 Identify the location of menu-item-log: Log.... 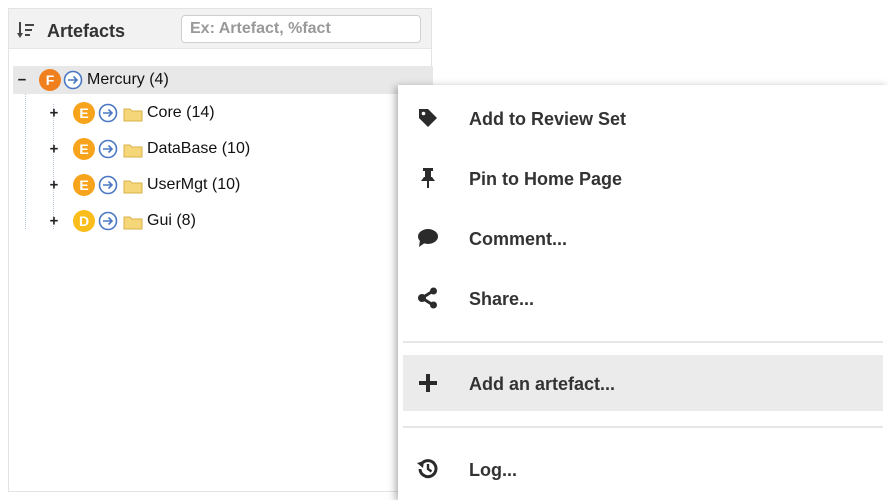
(643, 469).